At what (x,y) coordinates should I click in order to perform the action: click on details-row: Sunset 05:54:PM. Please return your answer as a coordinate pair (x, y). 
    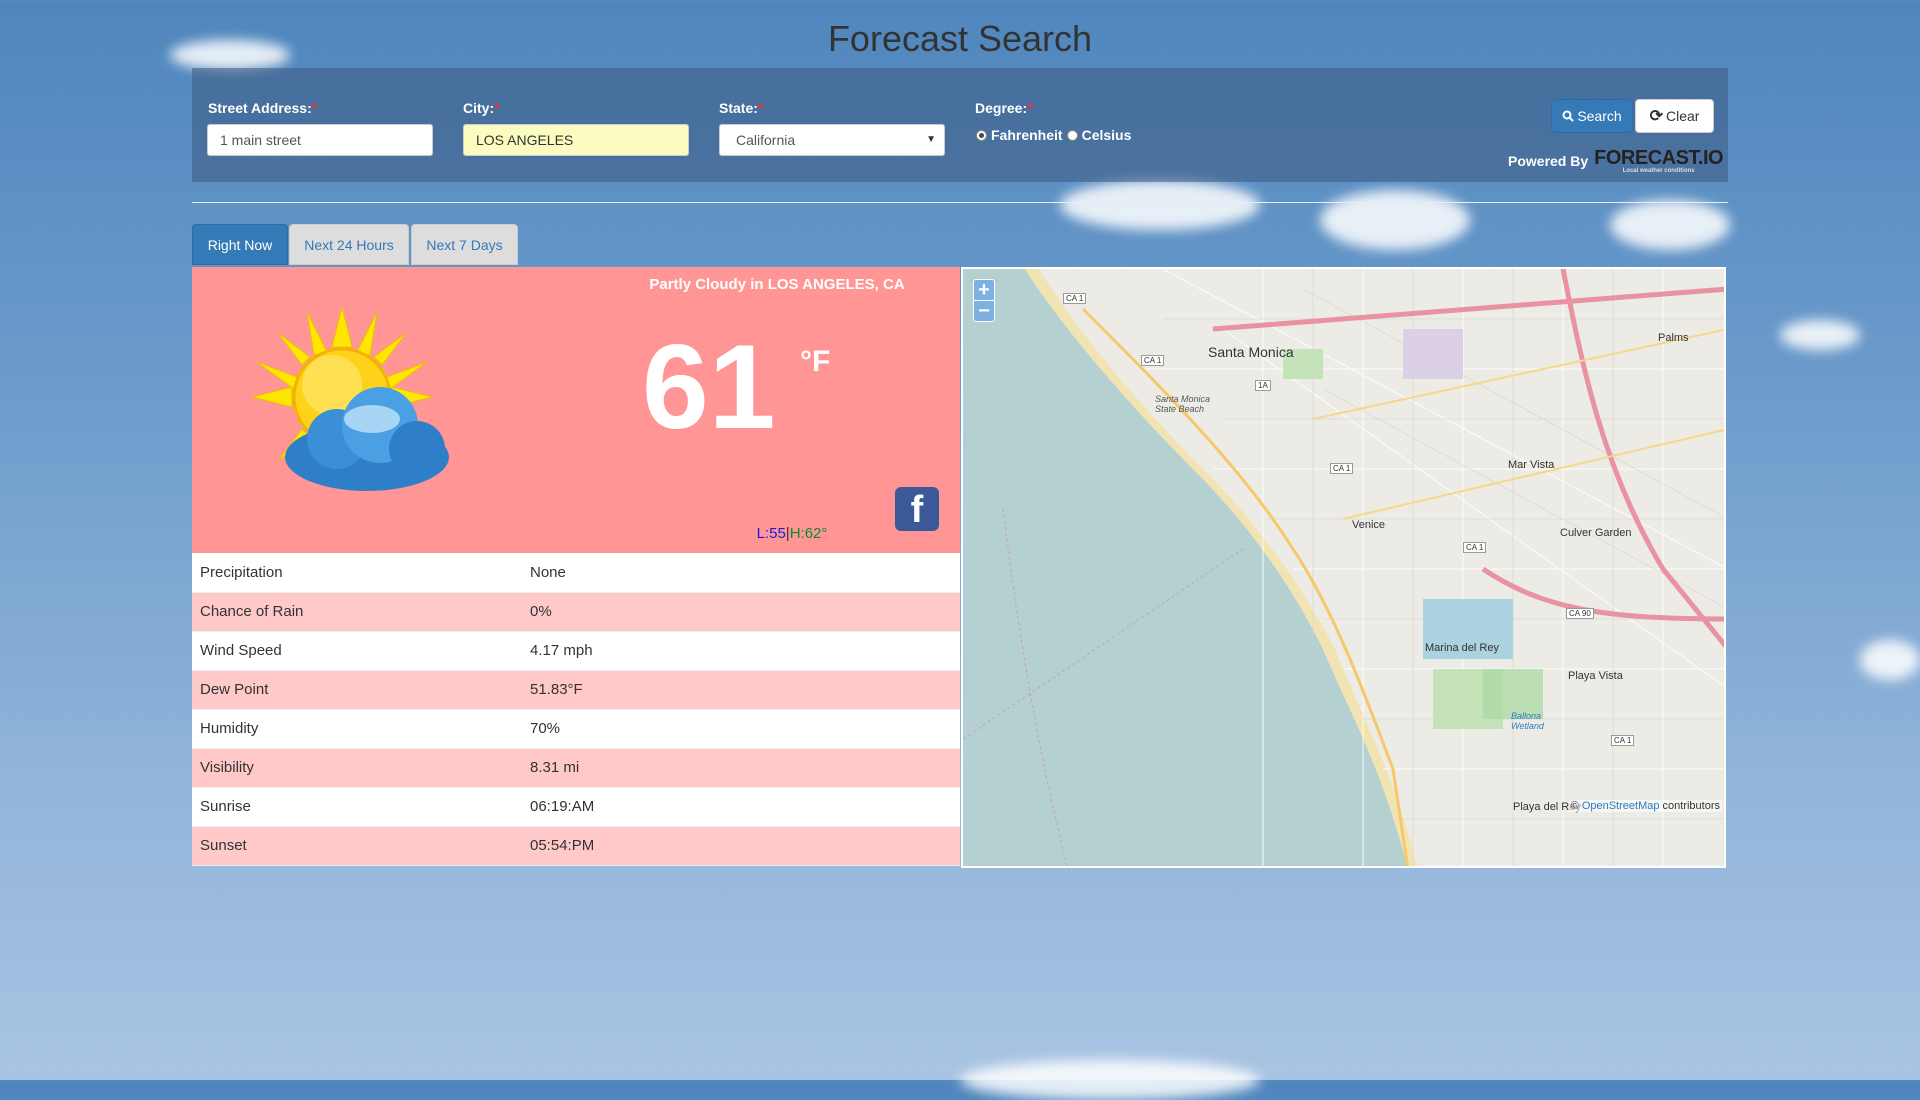
    Looking at the image, I should click on (576, 846).